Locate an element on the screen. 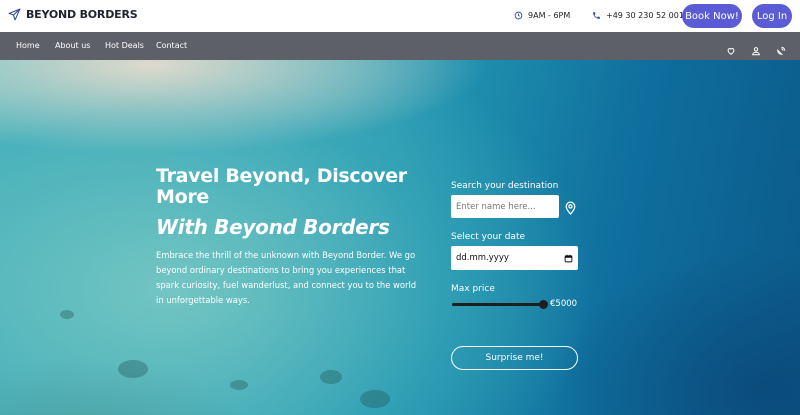 The image size is (800, 415). opening-hours: 9AM - 6PM is located at coordinates (542, 15).